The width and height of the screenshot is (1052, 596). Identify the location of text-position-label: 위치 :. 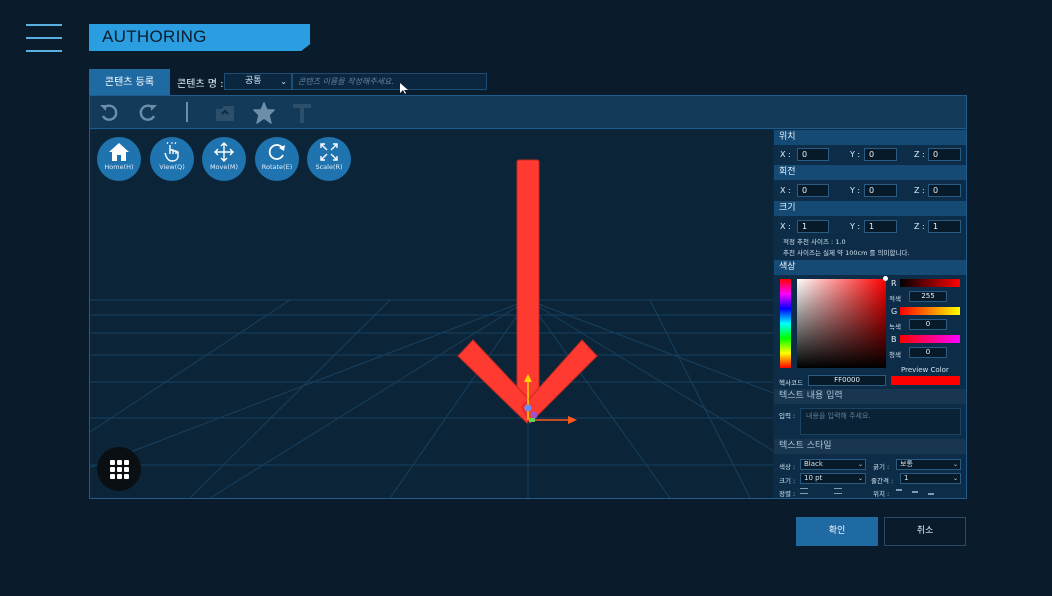
(881, 494).